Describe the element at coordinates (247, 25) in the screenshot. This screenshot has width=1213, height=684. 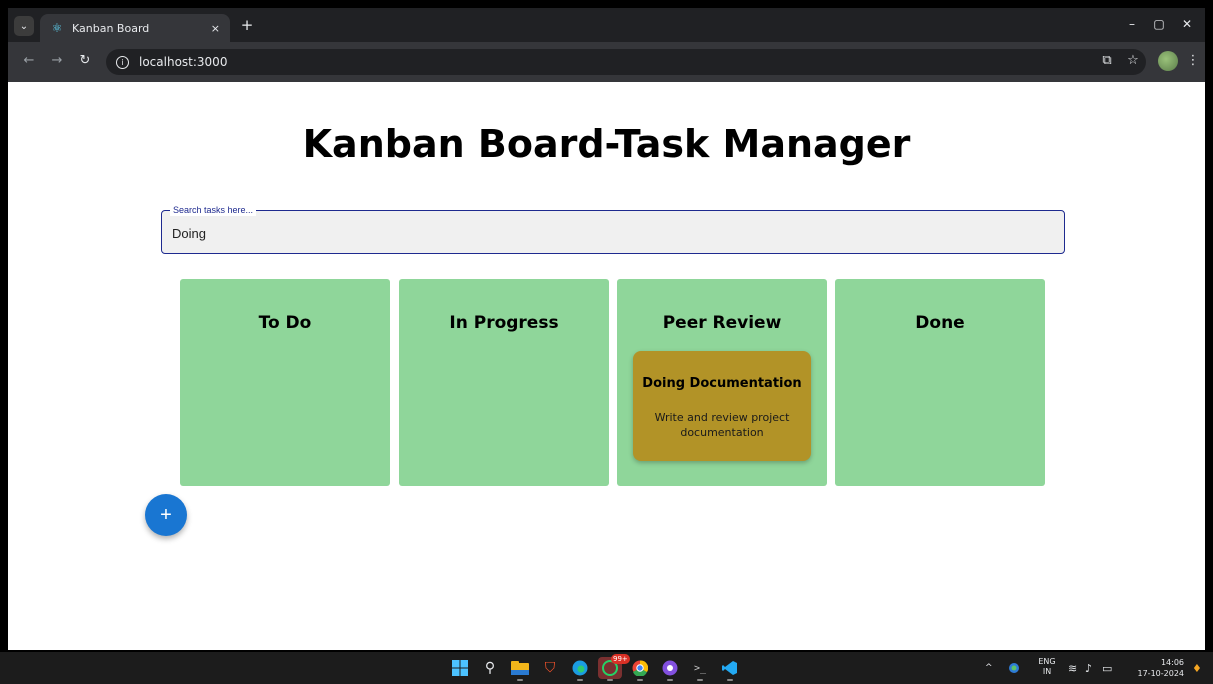
I see `new-tab-button: +` at that location.